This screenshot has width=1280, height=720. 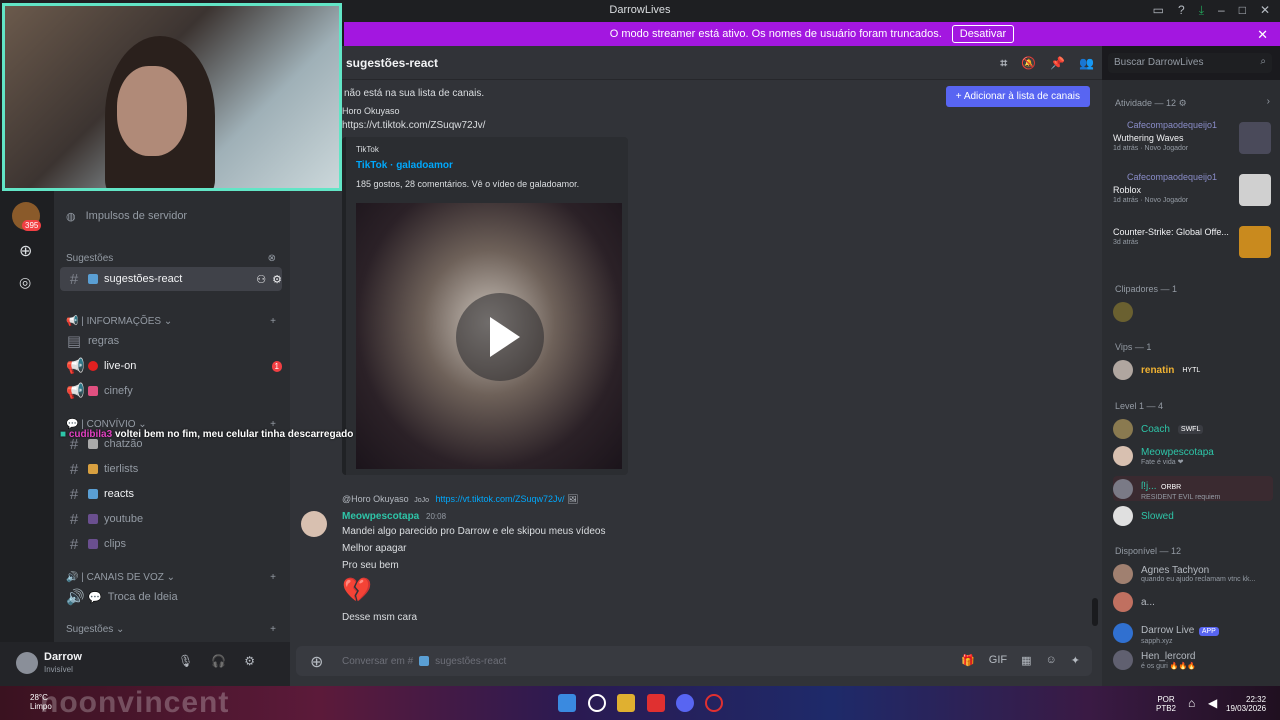 What do you see at coordinates (1193, 660) in the screenshot?
I see `member-row: Hen_lercord é os guri 🔥🔥🔥` at bounding box center [1193, 660].